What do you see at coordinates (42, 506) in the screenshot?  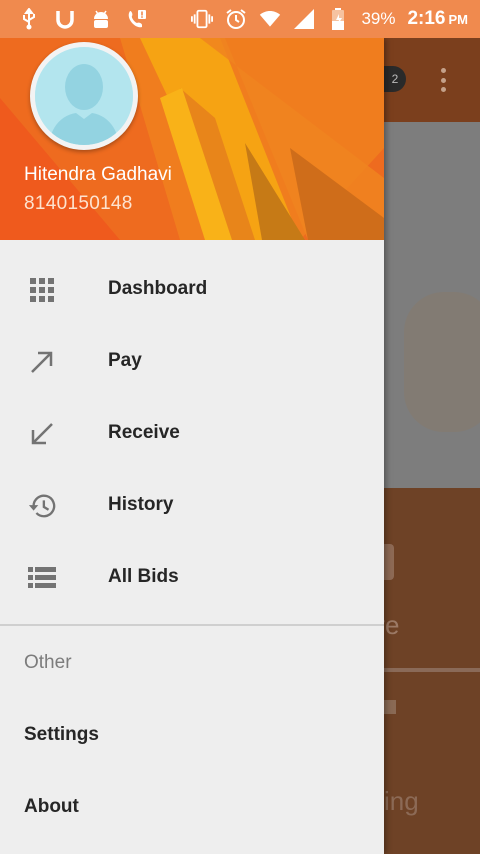 I see `history-icon` at bounding box center [42, 506].